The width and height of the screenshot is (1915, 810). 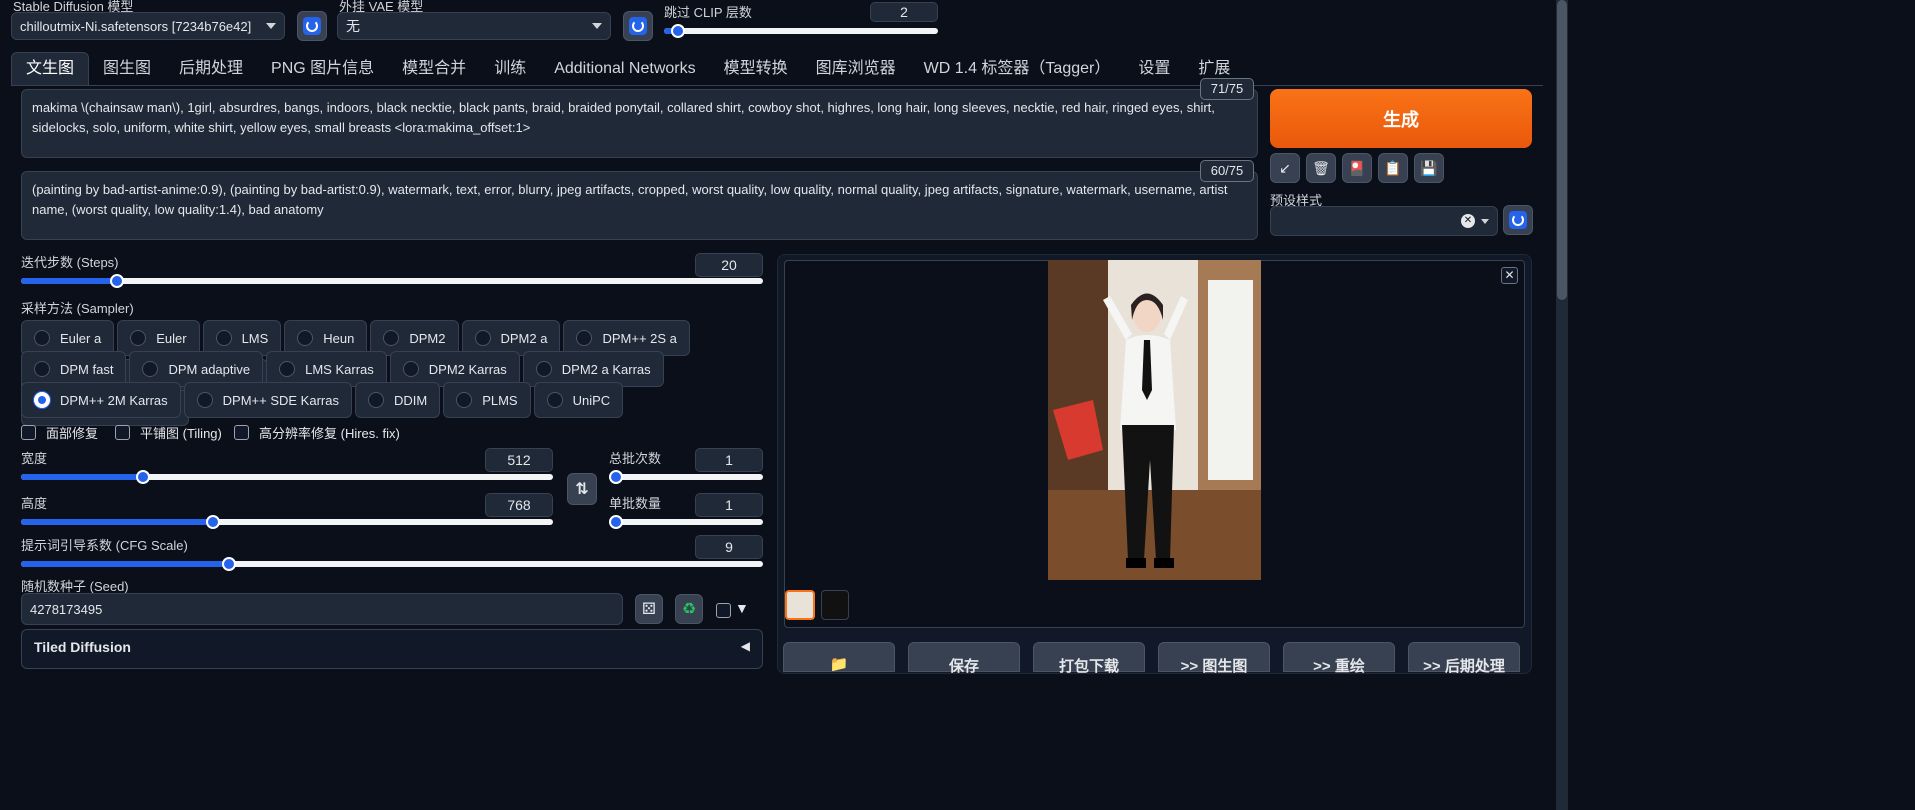 I want to click on cfg-slider, so click(x=392, y=564).